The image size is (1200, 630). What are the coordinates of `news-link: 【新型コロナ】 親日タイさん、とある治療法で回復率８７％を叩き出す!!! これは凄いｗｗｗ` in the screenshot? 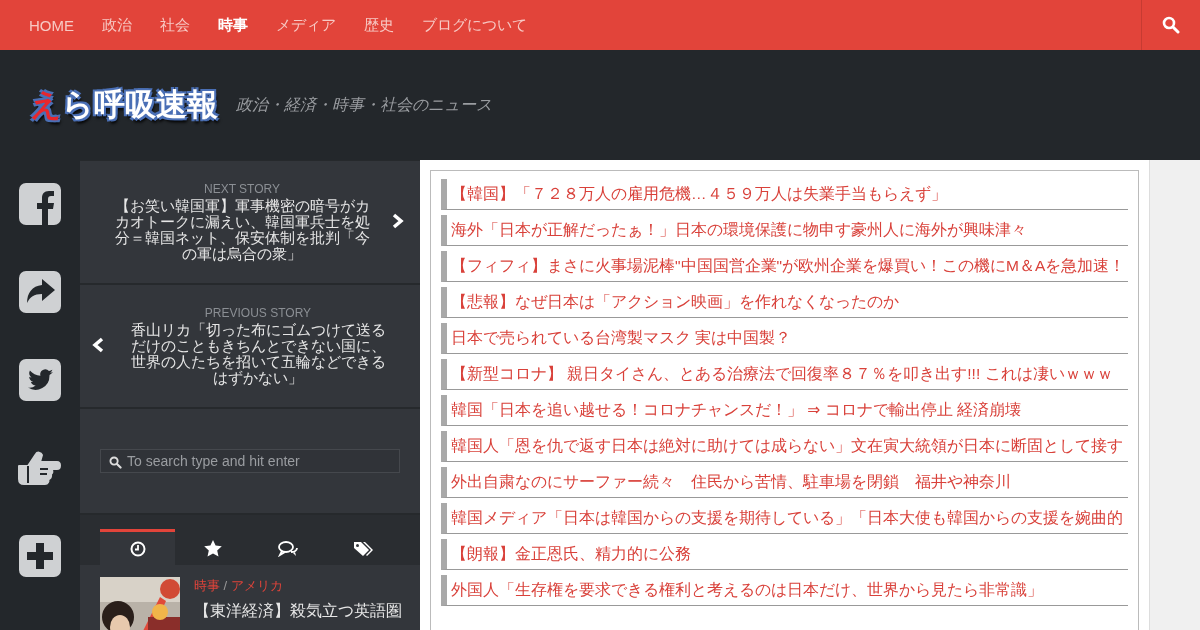 It's located at (782, 374).